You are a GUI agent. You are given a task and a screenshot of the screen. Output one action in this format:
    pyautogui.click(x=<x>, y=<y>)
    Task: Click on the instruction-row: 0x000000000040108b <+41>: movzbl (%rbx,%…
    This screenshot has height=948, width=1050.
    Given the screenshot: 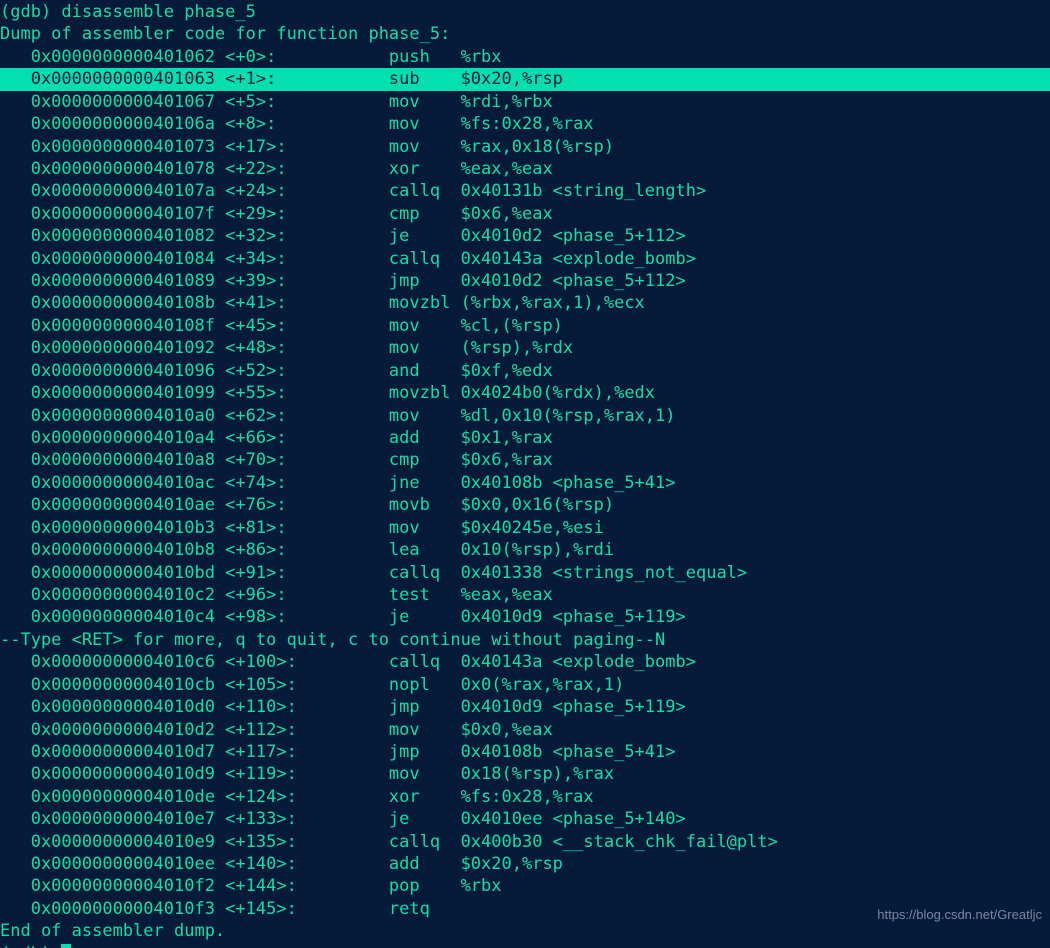 What is the action you would take?
    pyautogui.click(x=322, y=303)
    